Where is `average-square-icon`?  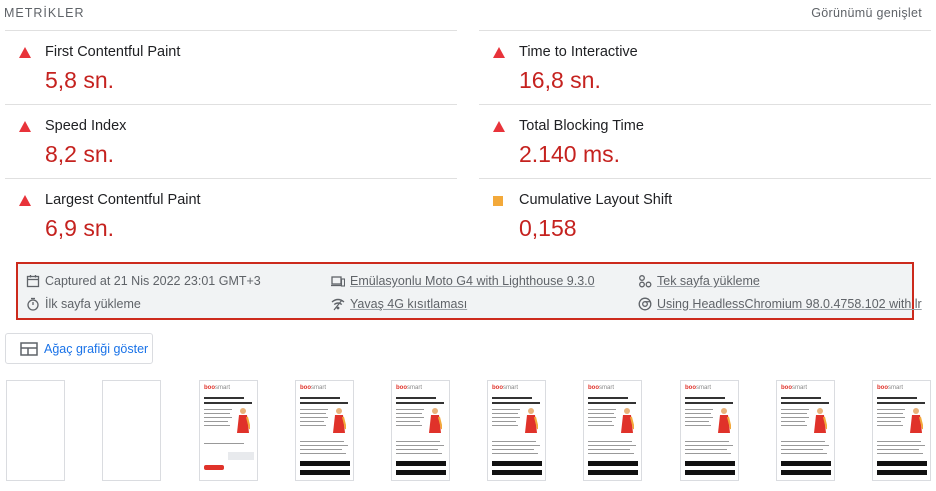
average-square-icon is located at coordinates (499, 201).